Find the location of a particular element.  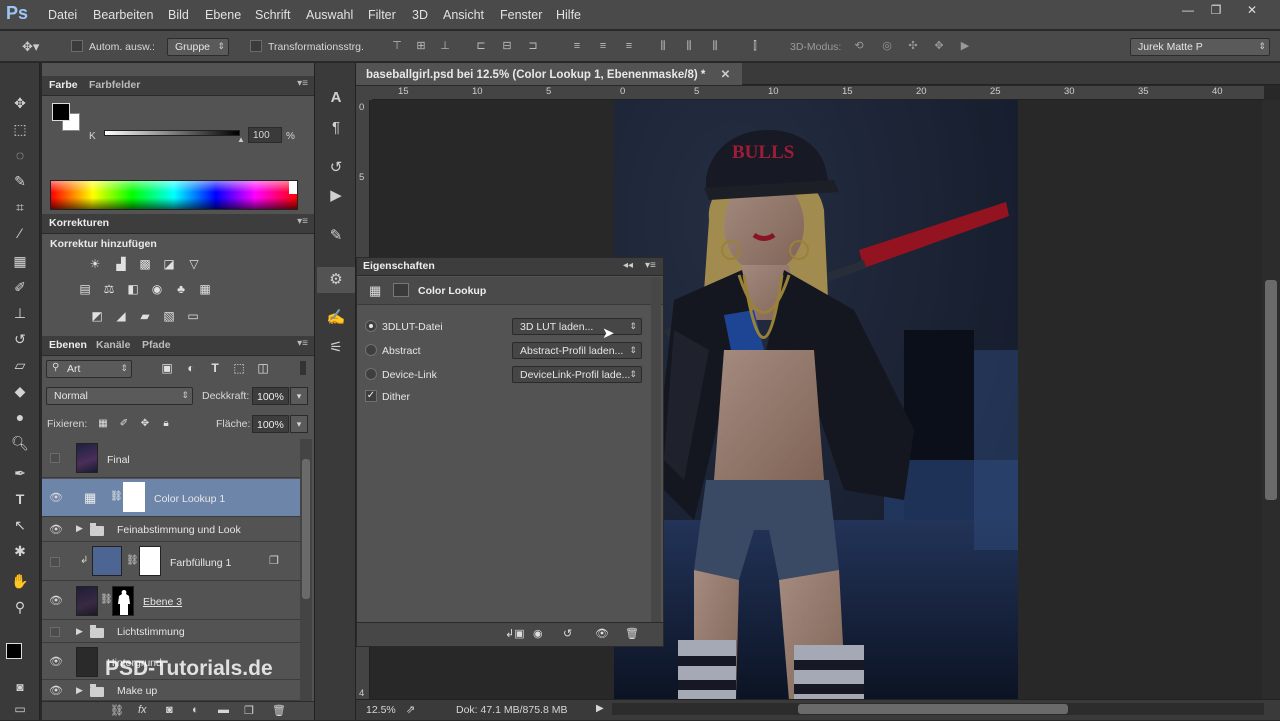

share-icon: ⇗ is located at coordinates (410, 709).